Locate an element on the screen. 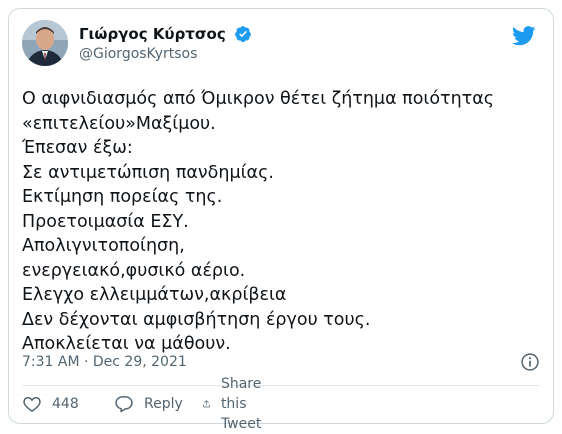 The height and width of the screenshot is (434, 562). info-icon is located at coordinates (530, 362).